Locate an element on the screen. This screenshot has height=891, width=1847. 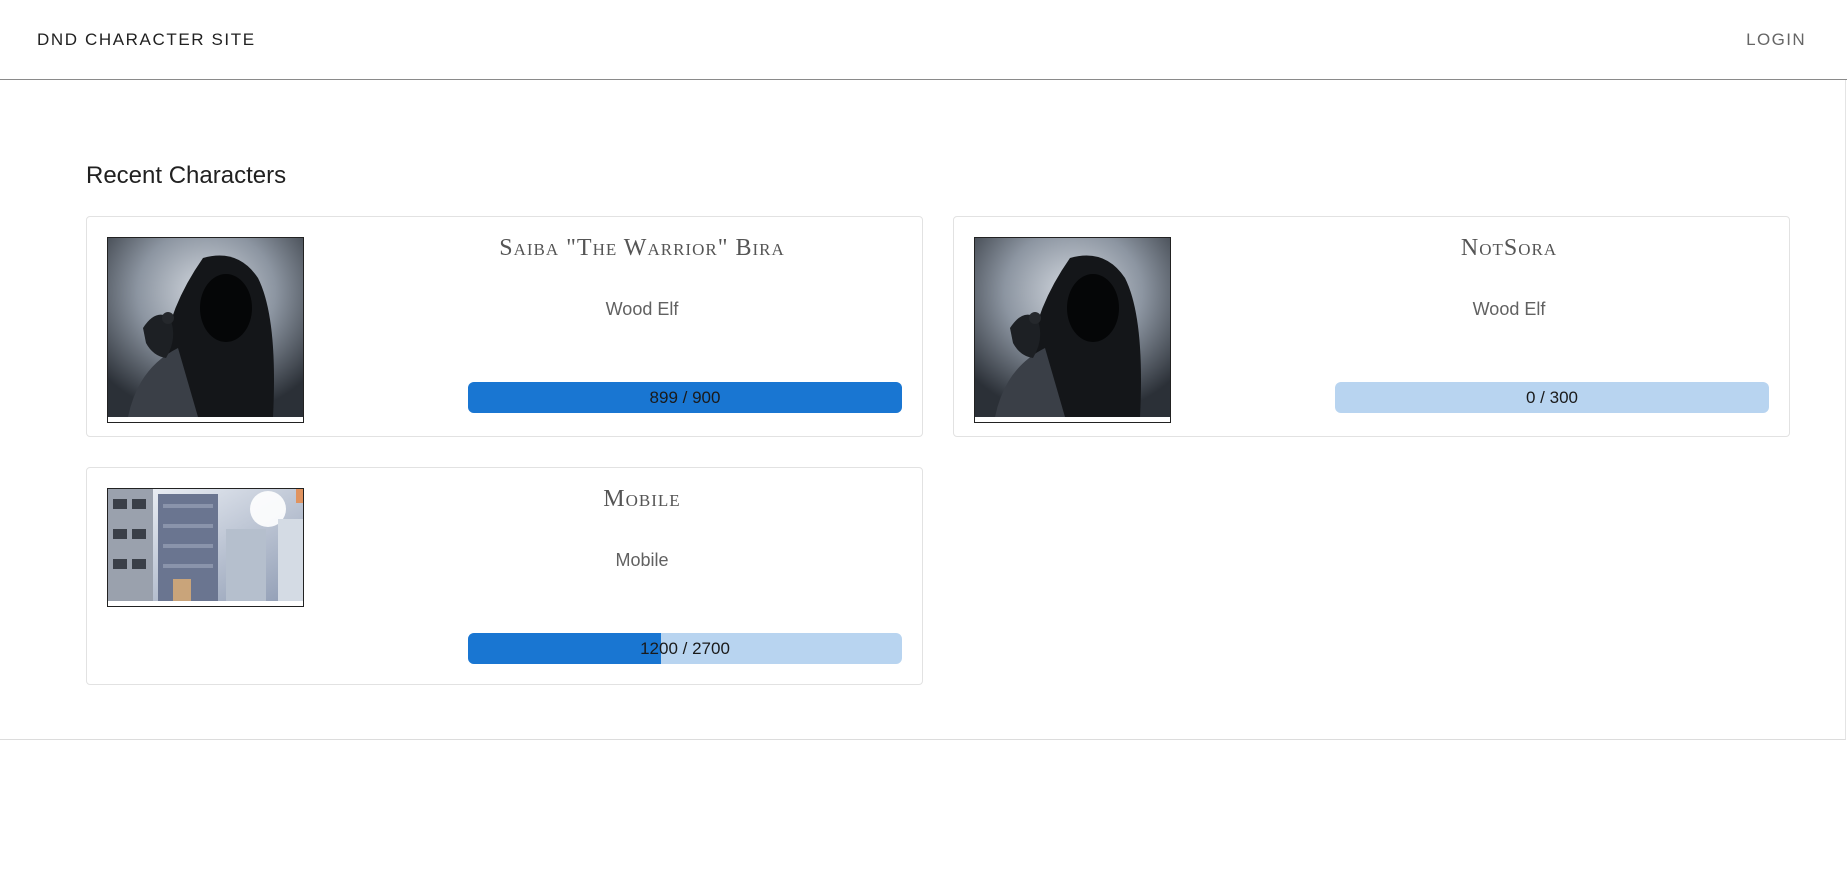
xp-progress-label: 1200 / 2700 is located at coordinates (685, 648).